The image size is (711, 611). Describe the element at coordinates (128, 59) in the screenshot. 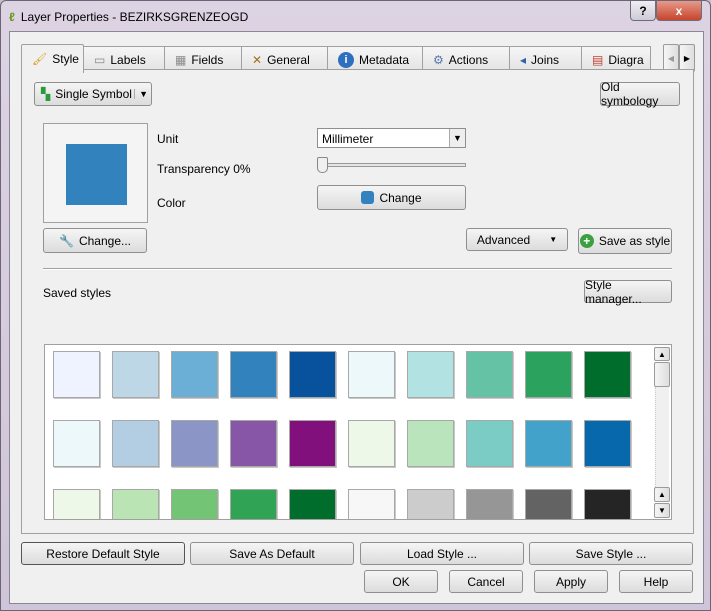

I see `tab-label: Labels` at that location.